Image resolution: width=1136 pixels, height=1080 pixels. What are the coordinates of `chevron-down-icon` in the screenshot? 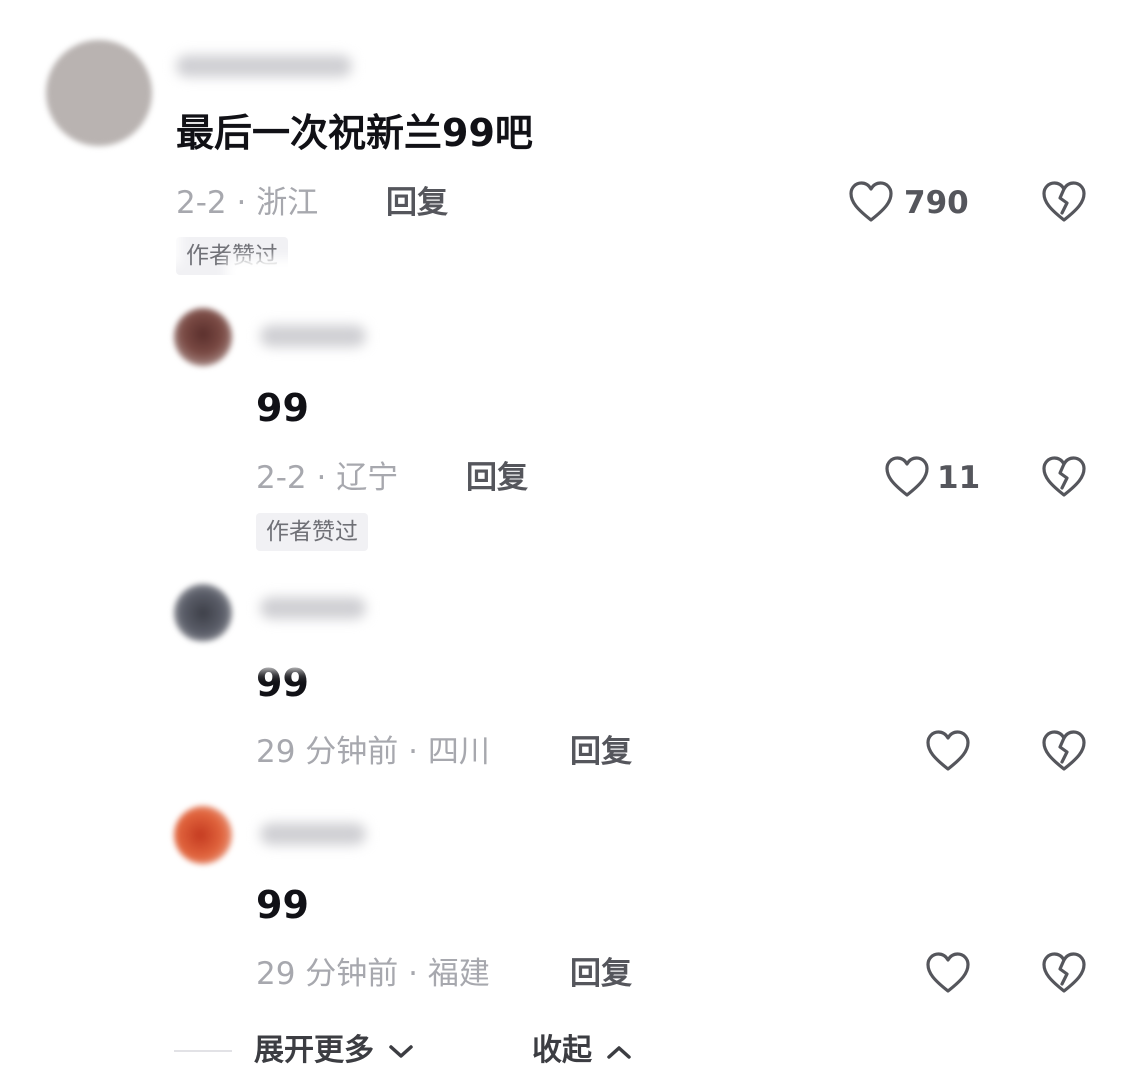 It's located at (401, 1052).